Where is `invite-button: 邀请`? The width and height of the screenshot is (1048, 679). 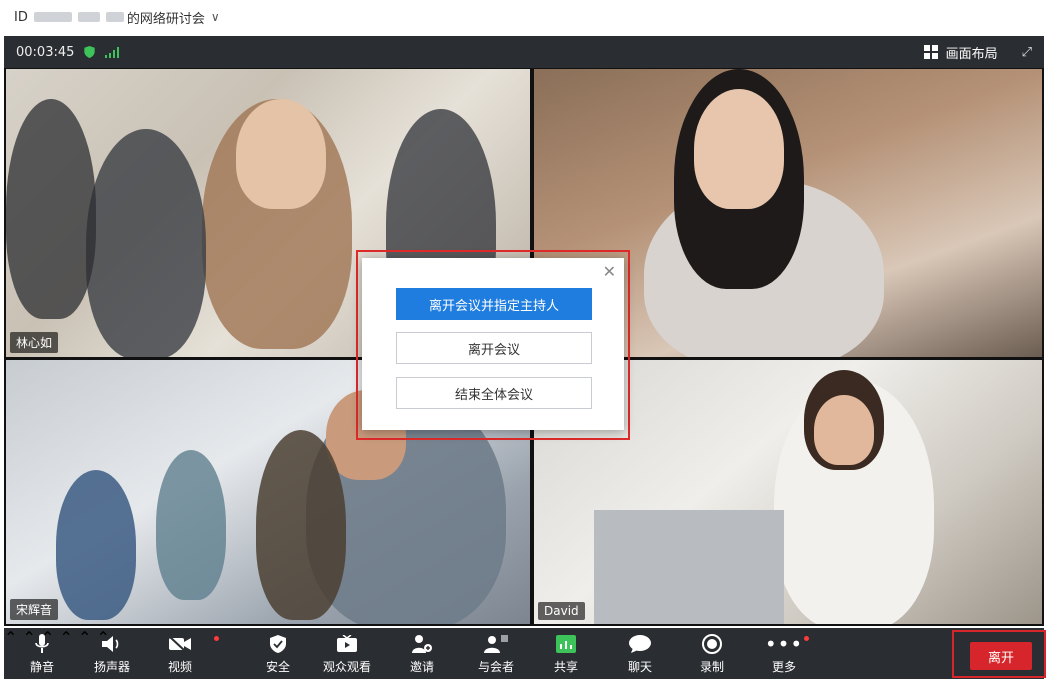 invite-button: 邀请 is located at coordinates (422, 653).